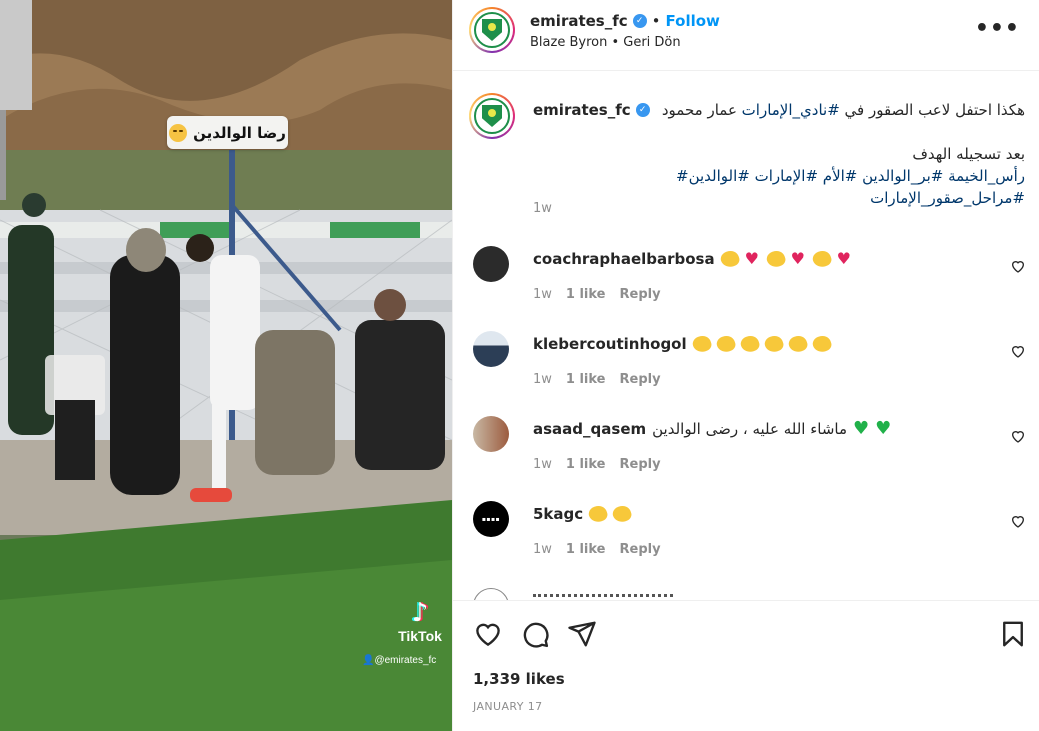 The image size is (1039, 731). Describe the element at coordinates (779, 198) in the screenshot. I see `caption-hashtags-line-4: #مراحل_صقور_الإمارات` at that location.